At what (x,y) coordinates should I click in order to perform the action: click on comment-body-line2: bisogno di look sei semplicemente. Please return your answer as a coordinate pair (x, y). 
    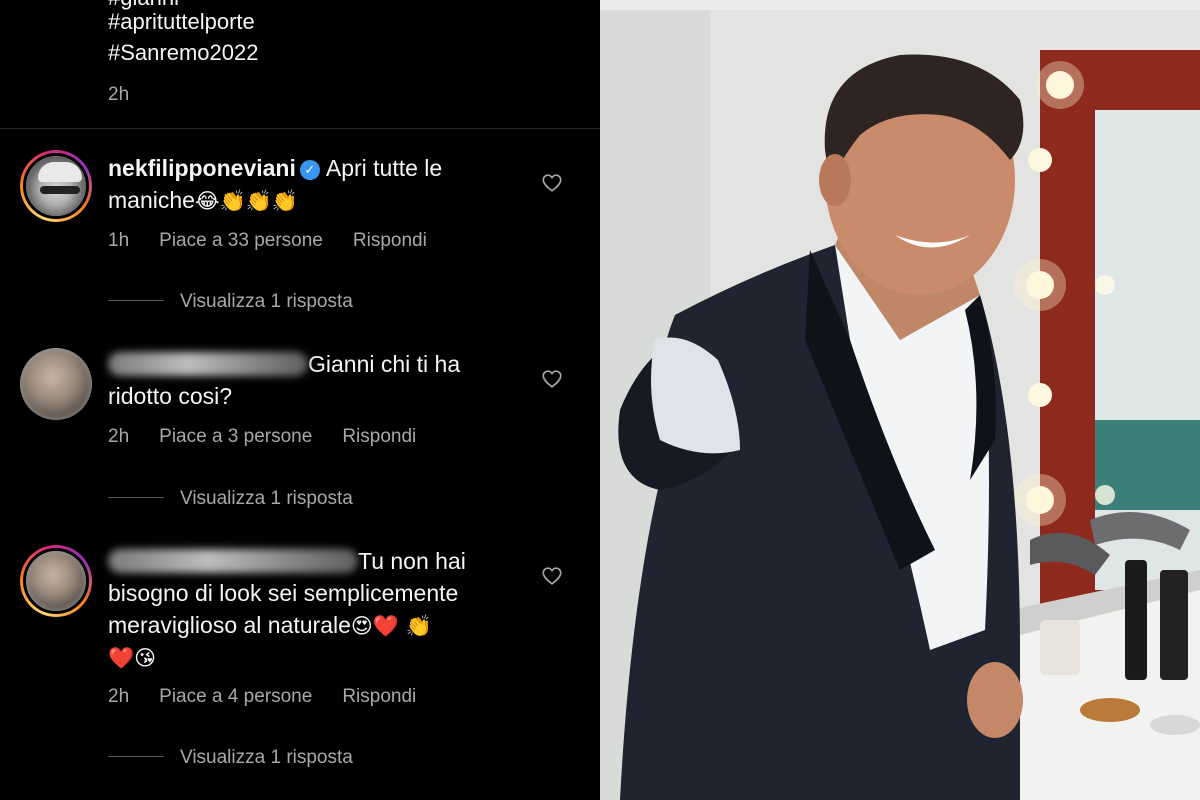
    Looking at the image, I should click on (283, 593).